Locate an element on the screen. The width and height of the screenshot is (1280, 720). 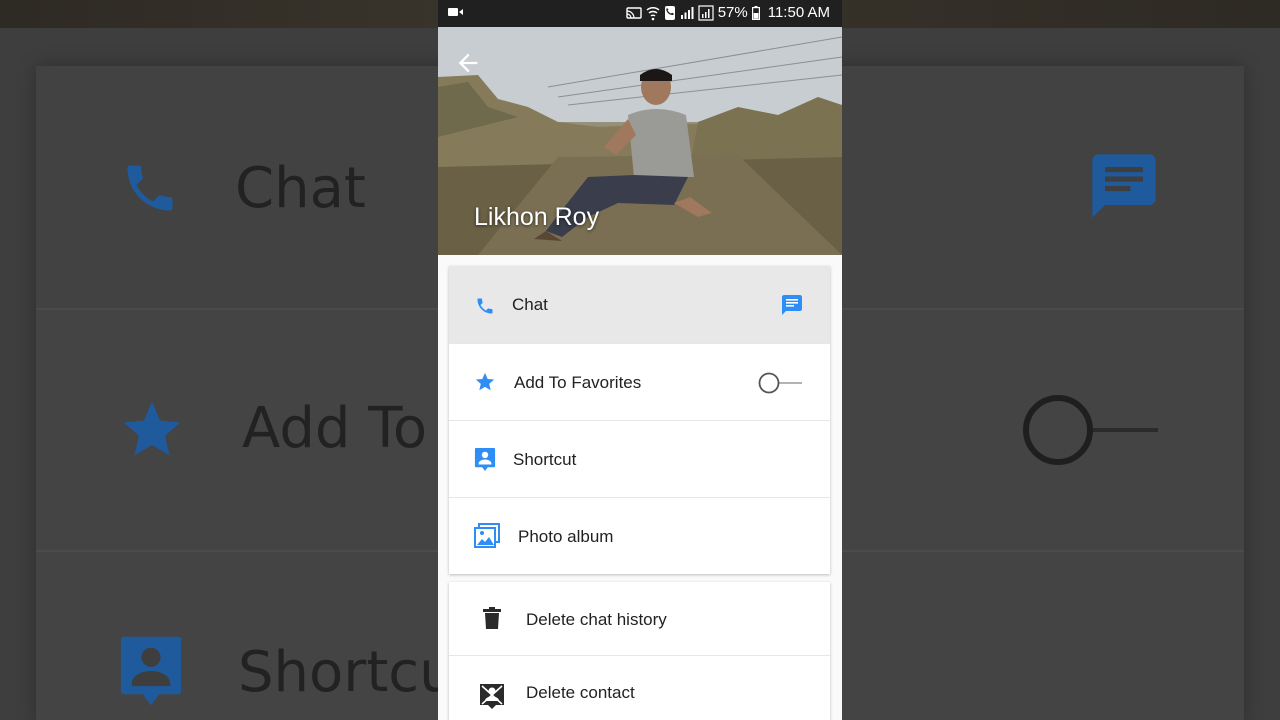
background-message-icon is located at coordinates (1124, 186).